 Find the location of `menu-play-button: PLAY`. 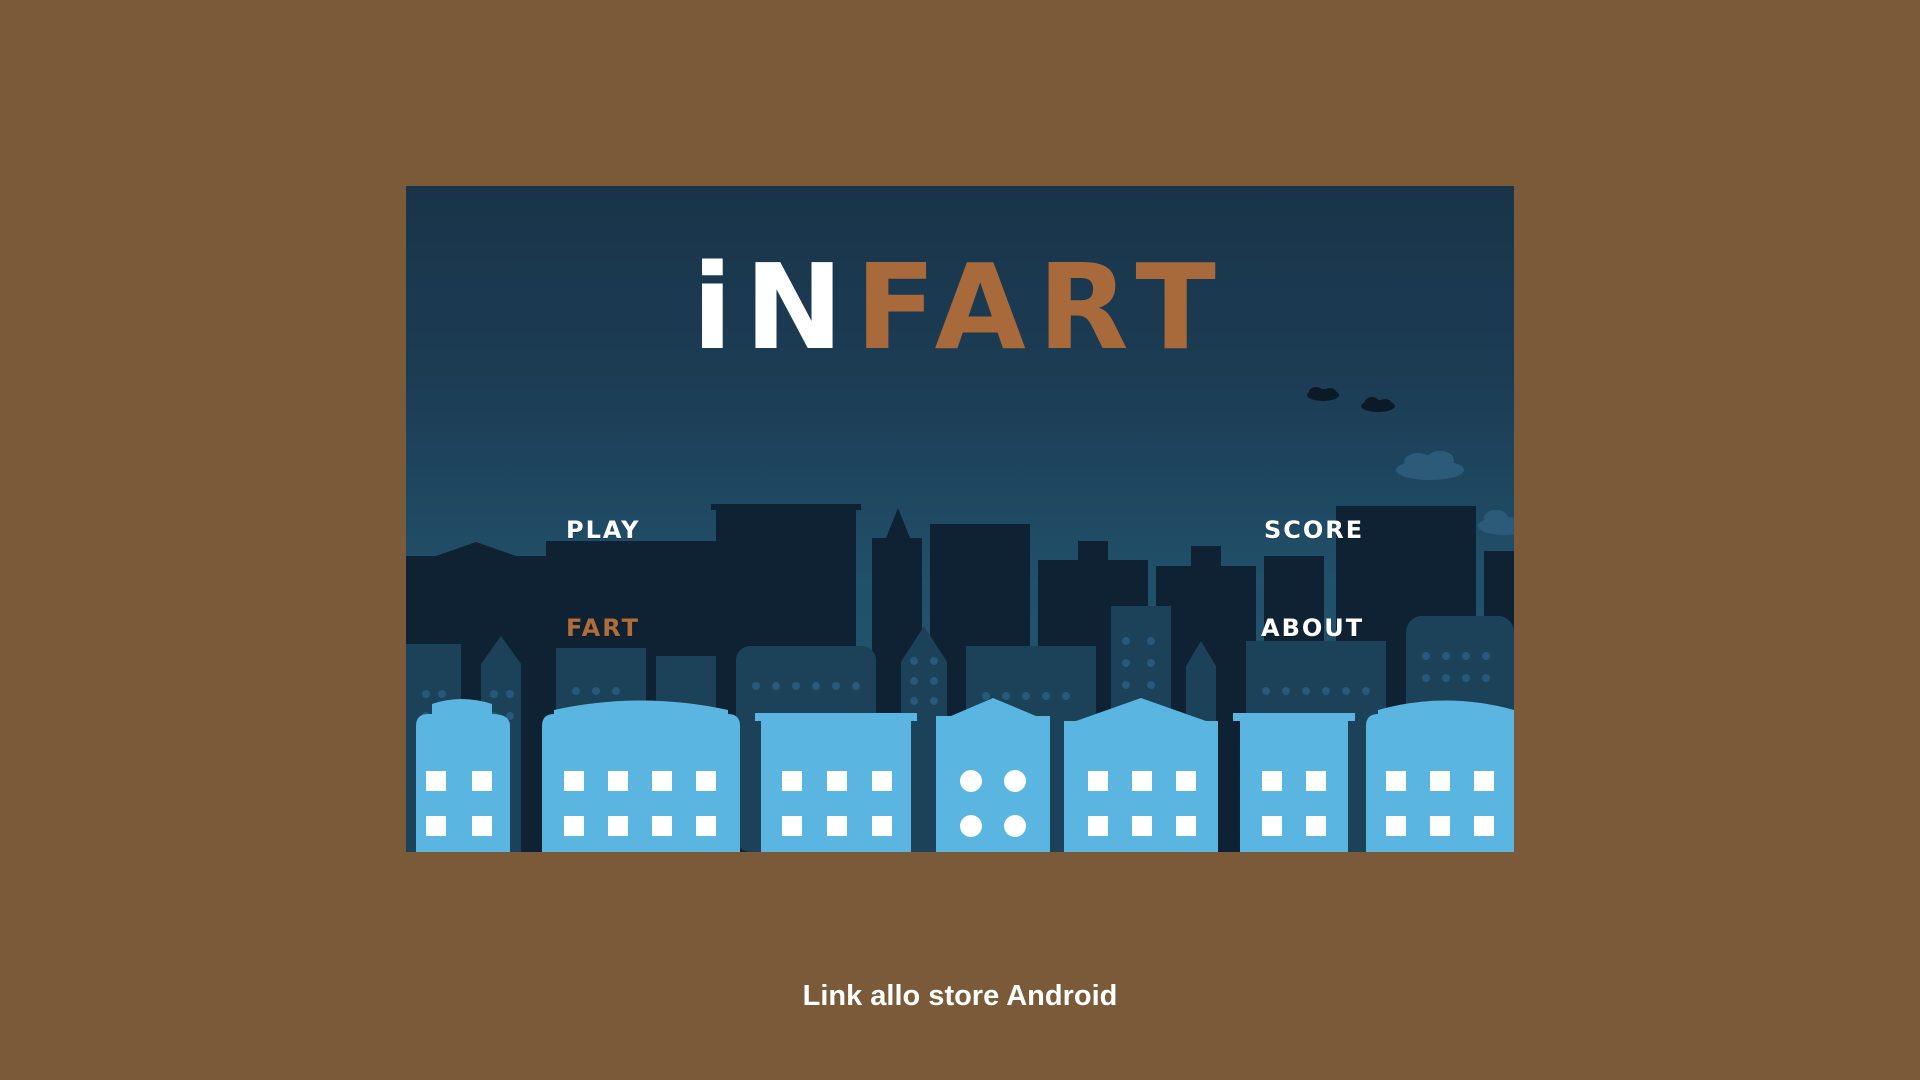

menu-play-button: PLAY is located at coordinates (603, 530).